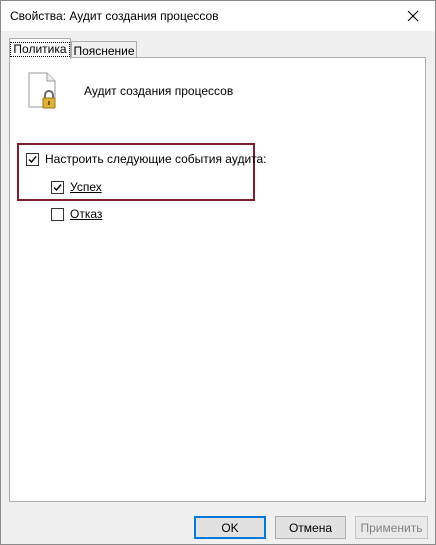 This screenshot has height=545, width=436. I want to click on tab-explanation-label: Пояснение, so click(104, 50).